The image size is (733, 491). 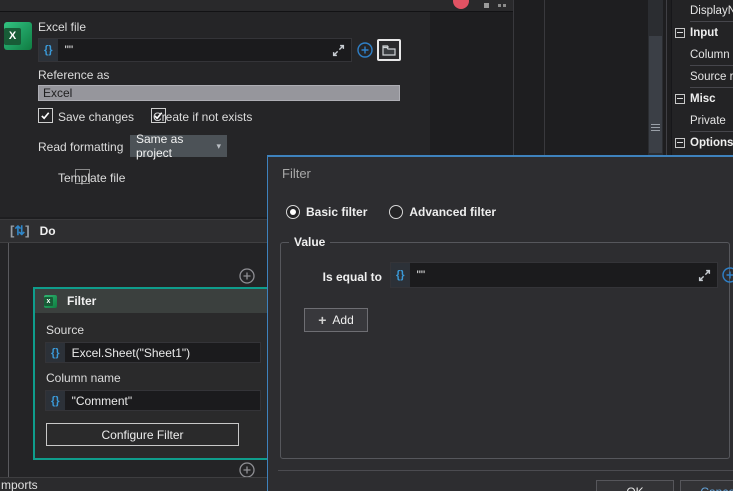 What do you see at coordinates (352, 277) in the screenshot?
I see `is-equal-to-label: Is equal to` at bounding box center [352, 277].